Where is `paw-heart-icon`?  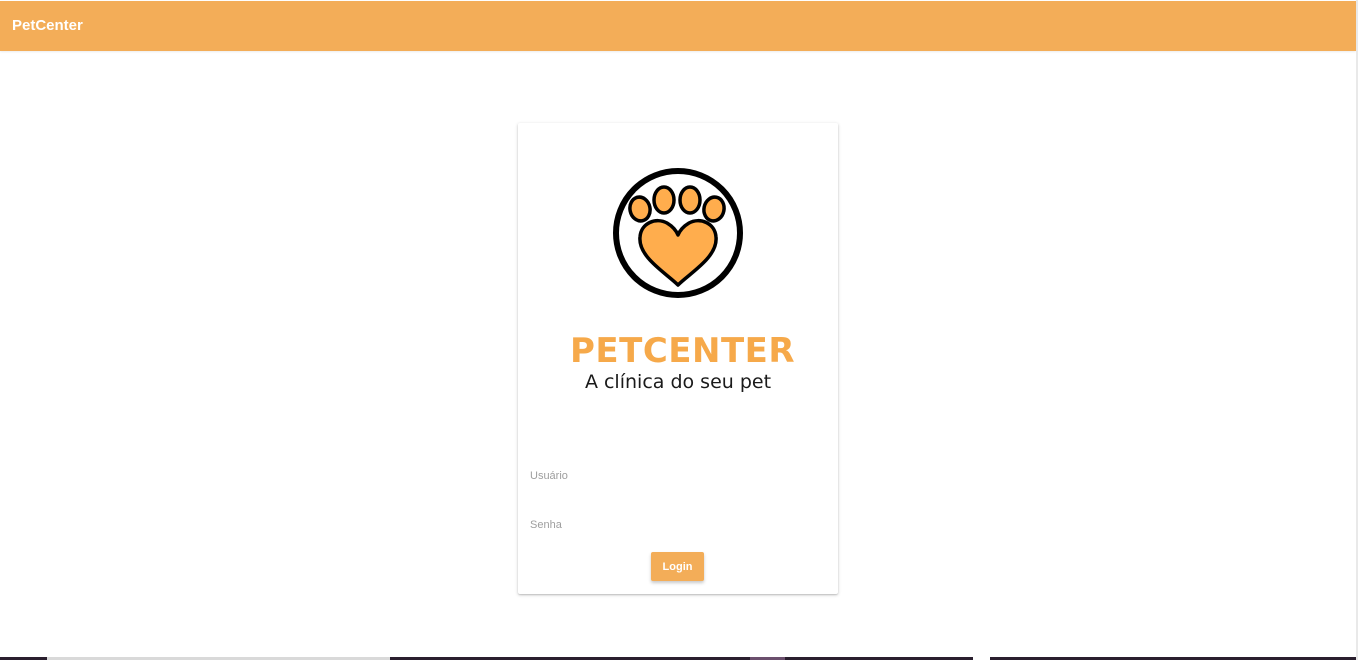 paw-heart-icon is located at coordinates (678, 233).